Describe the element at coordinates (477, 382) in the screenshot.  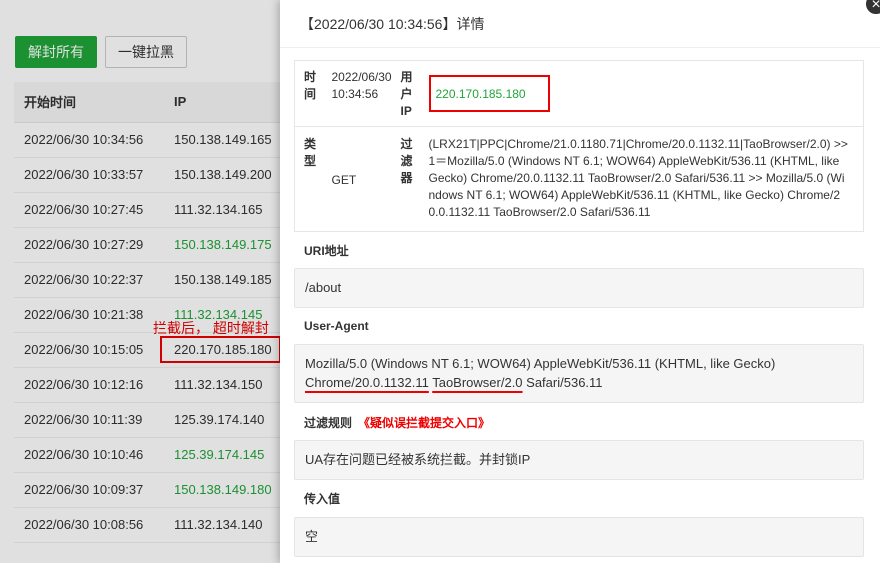
I see `ua-taobrowser-highlight: TaoBrowser/2.0` at that location.